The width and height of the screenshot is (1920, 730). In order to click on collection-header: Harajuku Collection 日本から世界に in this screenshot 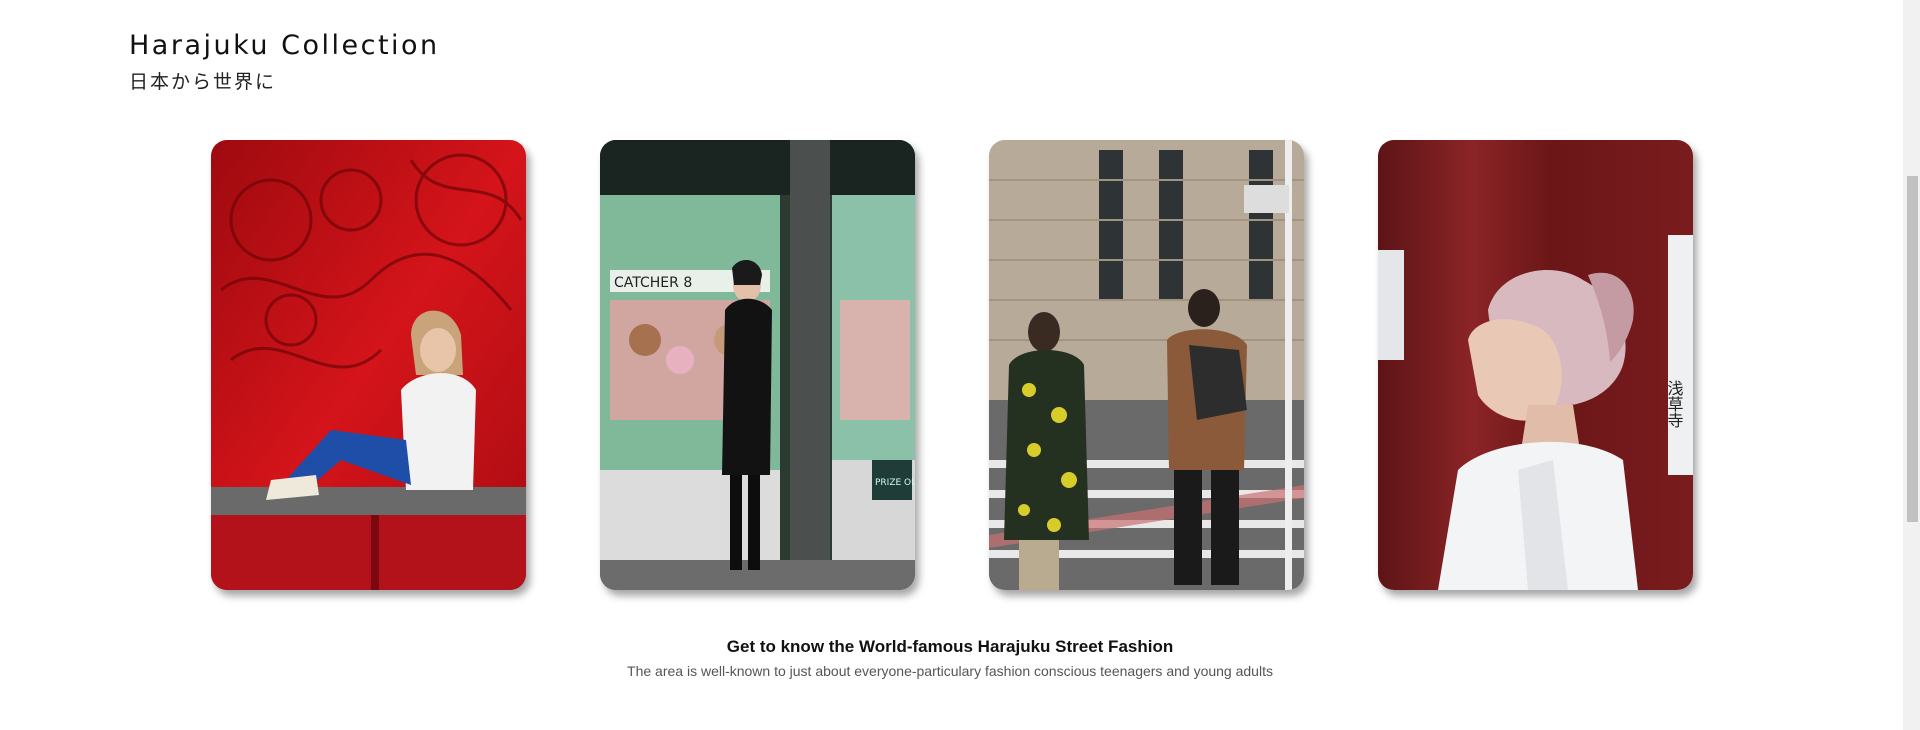, I will do `click(284, 62)`.